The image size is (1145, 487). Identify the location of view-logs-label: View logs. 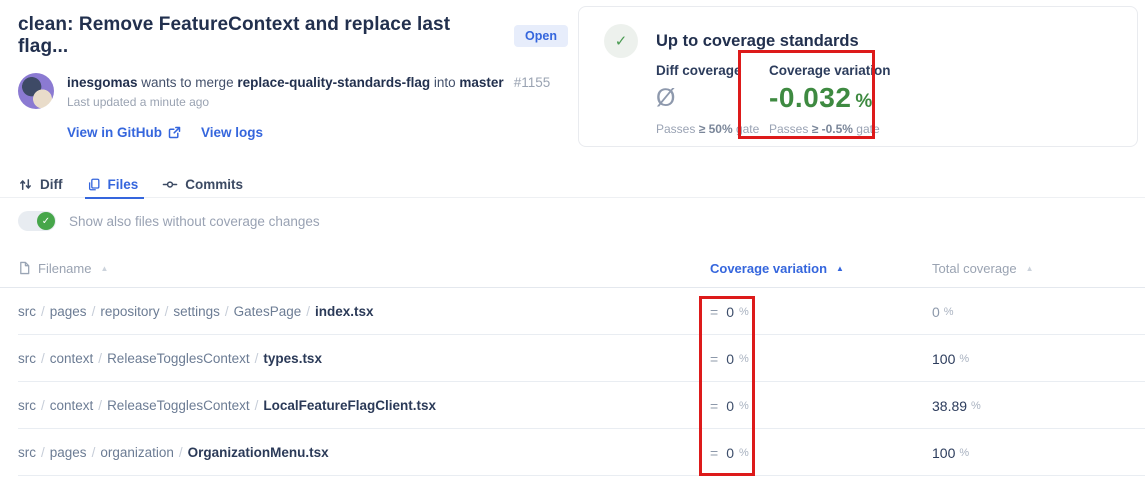
(232, 133).